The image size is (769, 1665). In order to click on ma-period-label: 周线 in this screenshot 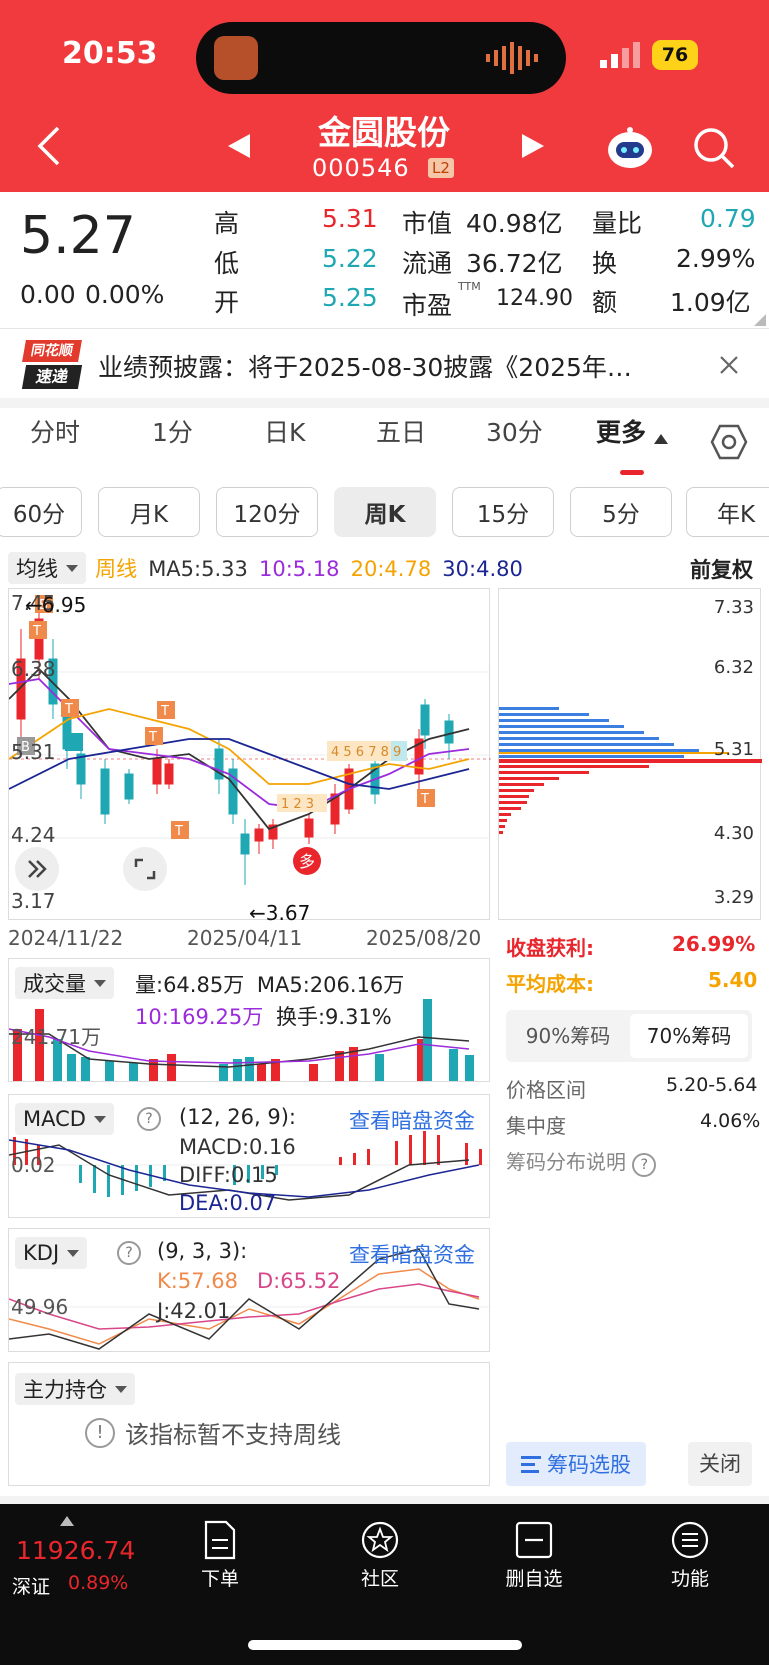, I will do `click(116, 569)`.